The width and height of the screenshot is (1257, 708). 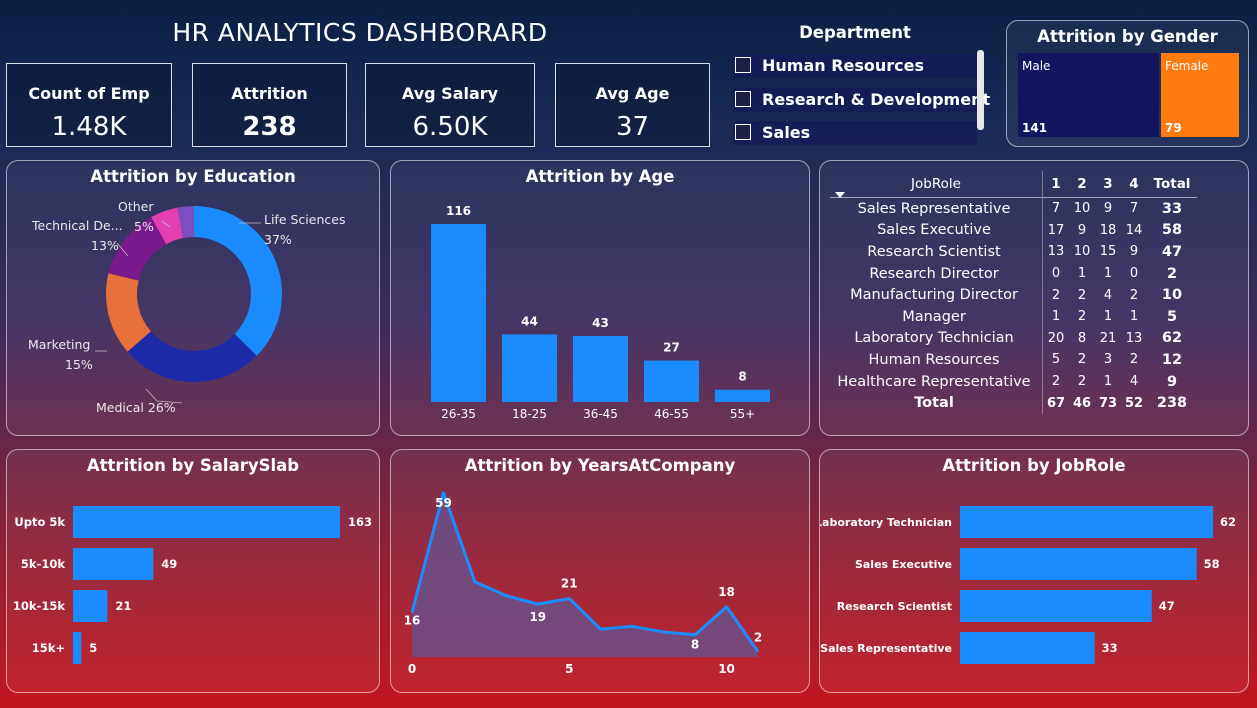 What do you see at coordinates (450, 105) in the screenshot?
I see `kpi-card-avg-salary: Avg Salary 6.50K` at bounding box center [450, 105].